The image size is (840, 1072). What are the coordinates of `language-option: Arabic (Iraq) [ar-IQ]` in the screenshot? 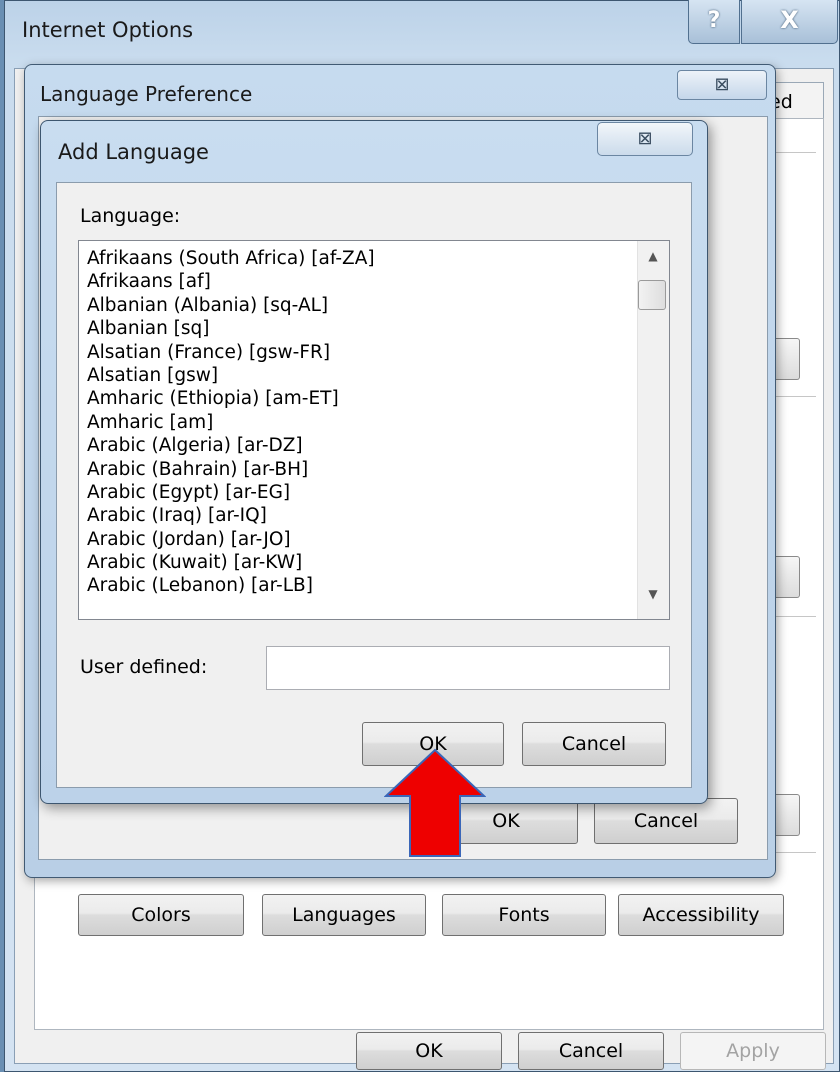 It's located at (357, 515).